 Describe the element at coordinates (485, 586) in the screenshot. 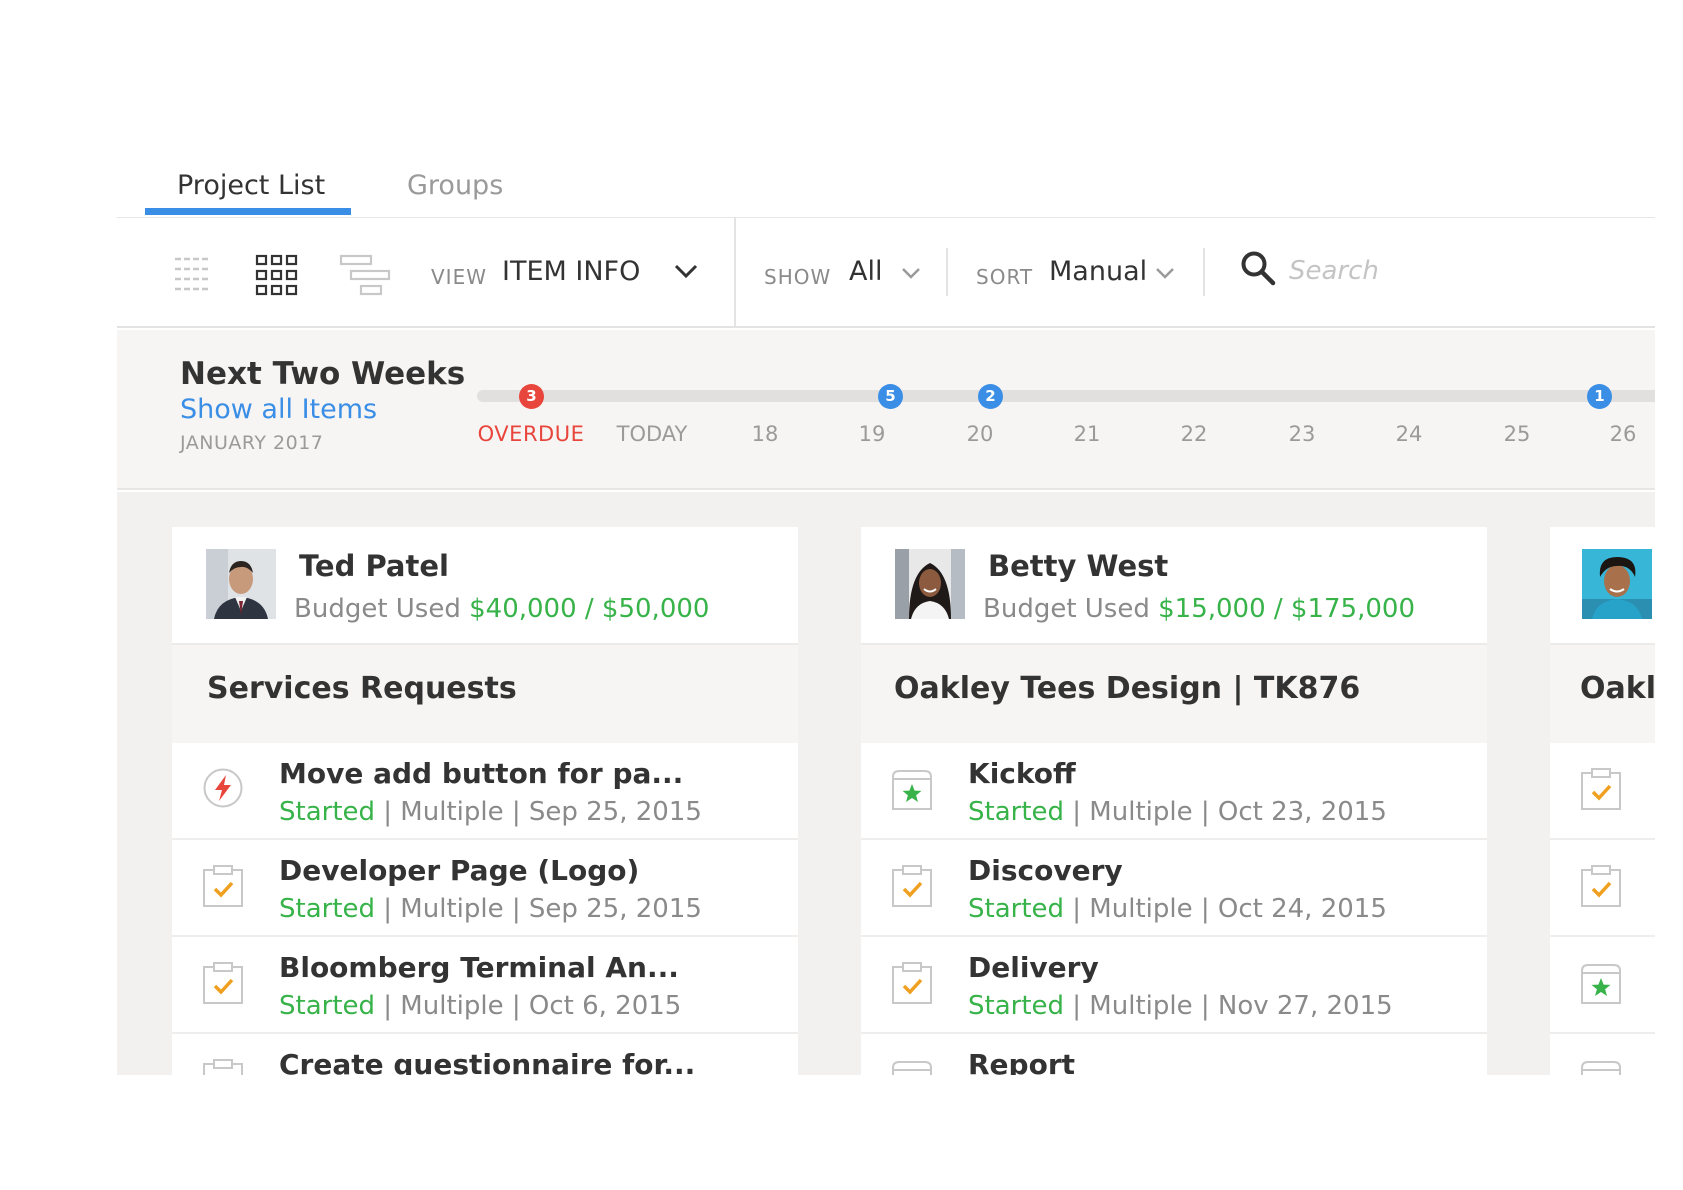

I see `card-header: Ted Patel Budget Used $40,000 / $50,000` at that location.